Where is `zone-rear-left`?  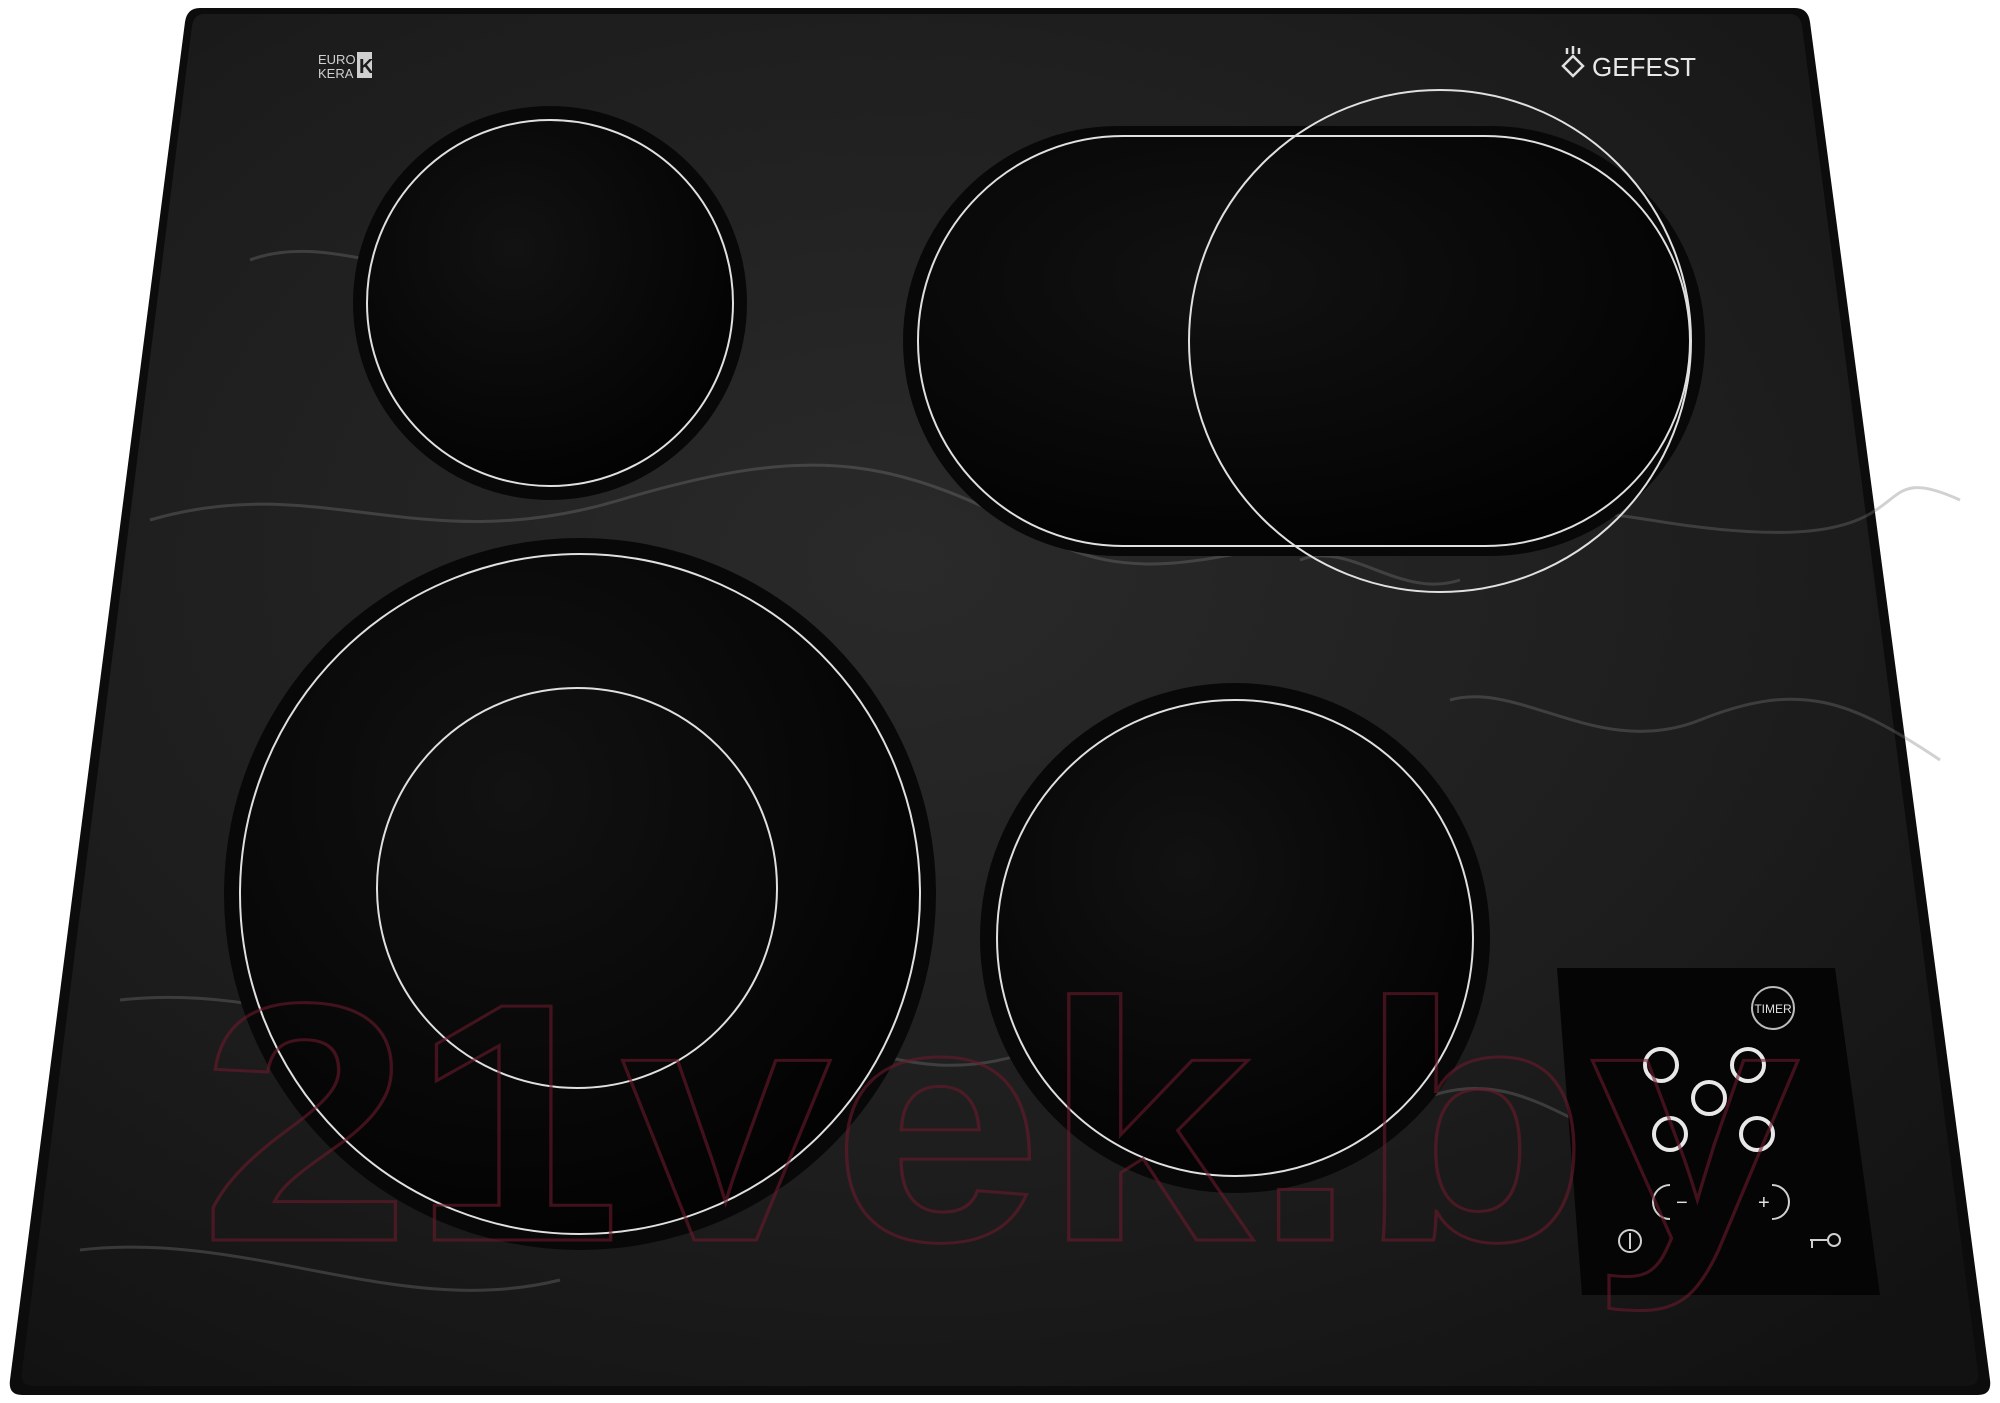 zone-rear-left is located at coordinates (550, 303).